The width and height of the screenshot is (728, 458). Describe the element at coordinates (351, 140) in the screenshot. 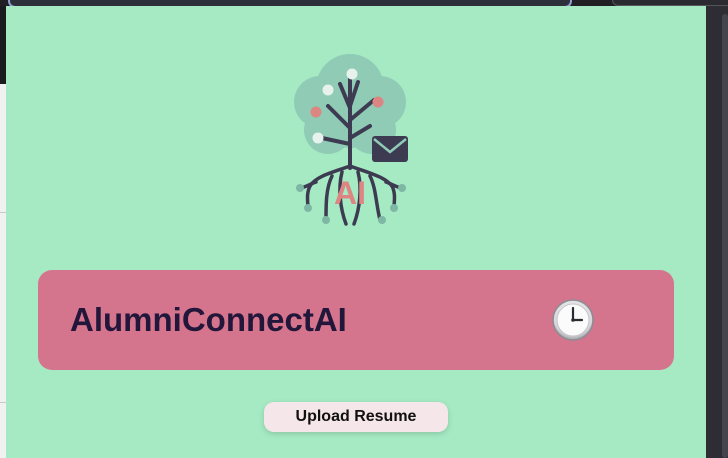

I see `tree-mail-icon: AI` at that location.